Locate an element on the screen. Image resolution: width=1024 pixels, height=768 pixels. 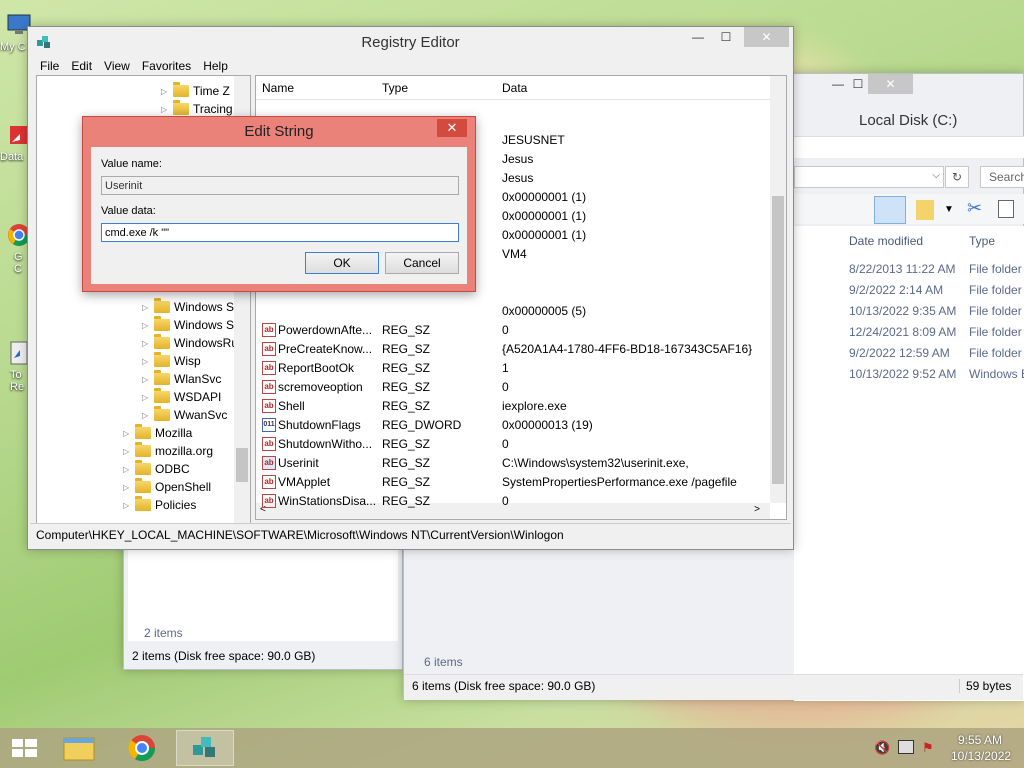
value-row: 0x00000005 (5) is located at coordinates (513, 311).